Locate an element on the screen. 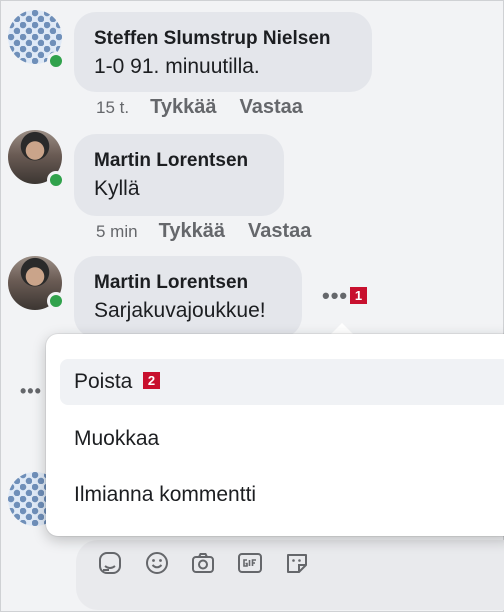  comment-text: 1-0 91. minuutilla. is located at coordinates (177, 66).